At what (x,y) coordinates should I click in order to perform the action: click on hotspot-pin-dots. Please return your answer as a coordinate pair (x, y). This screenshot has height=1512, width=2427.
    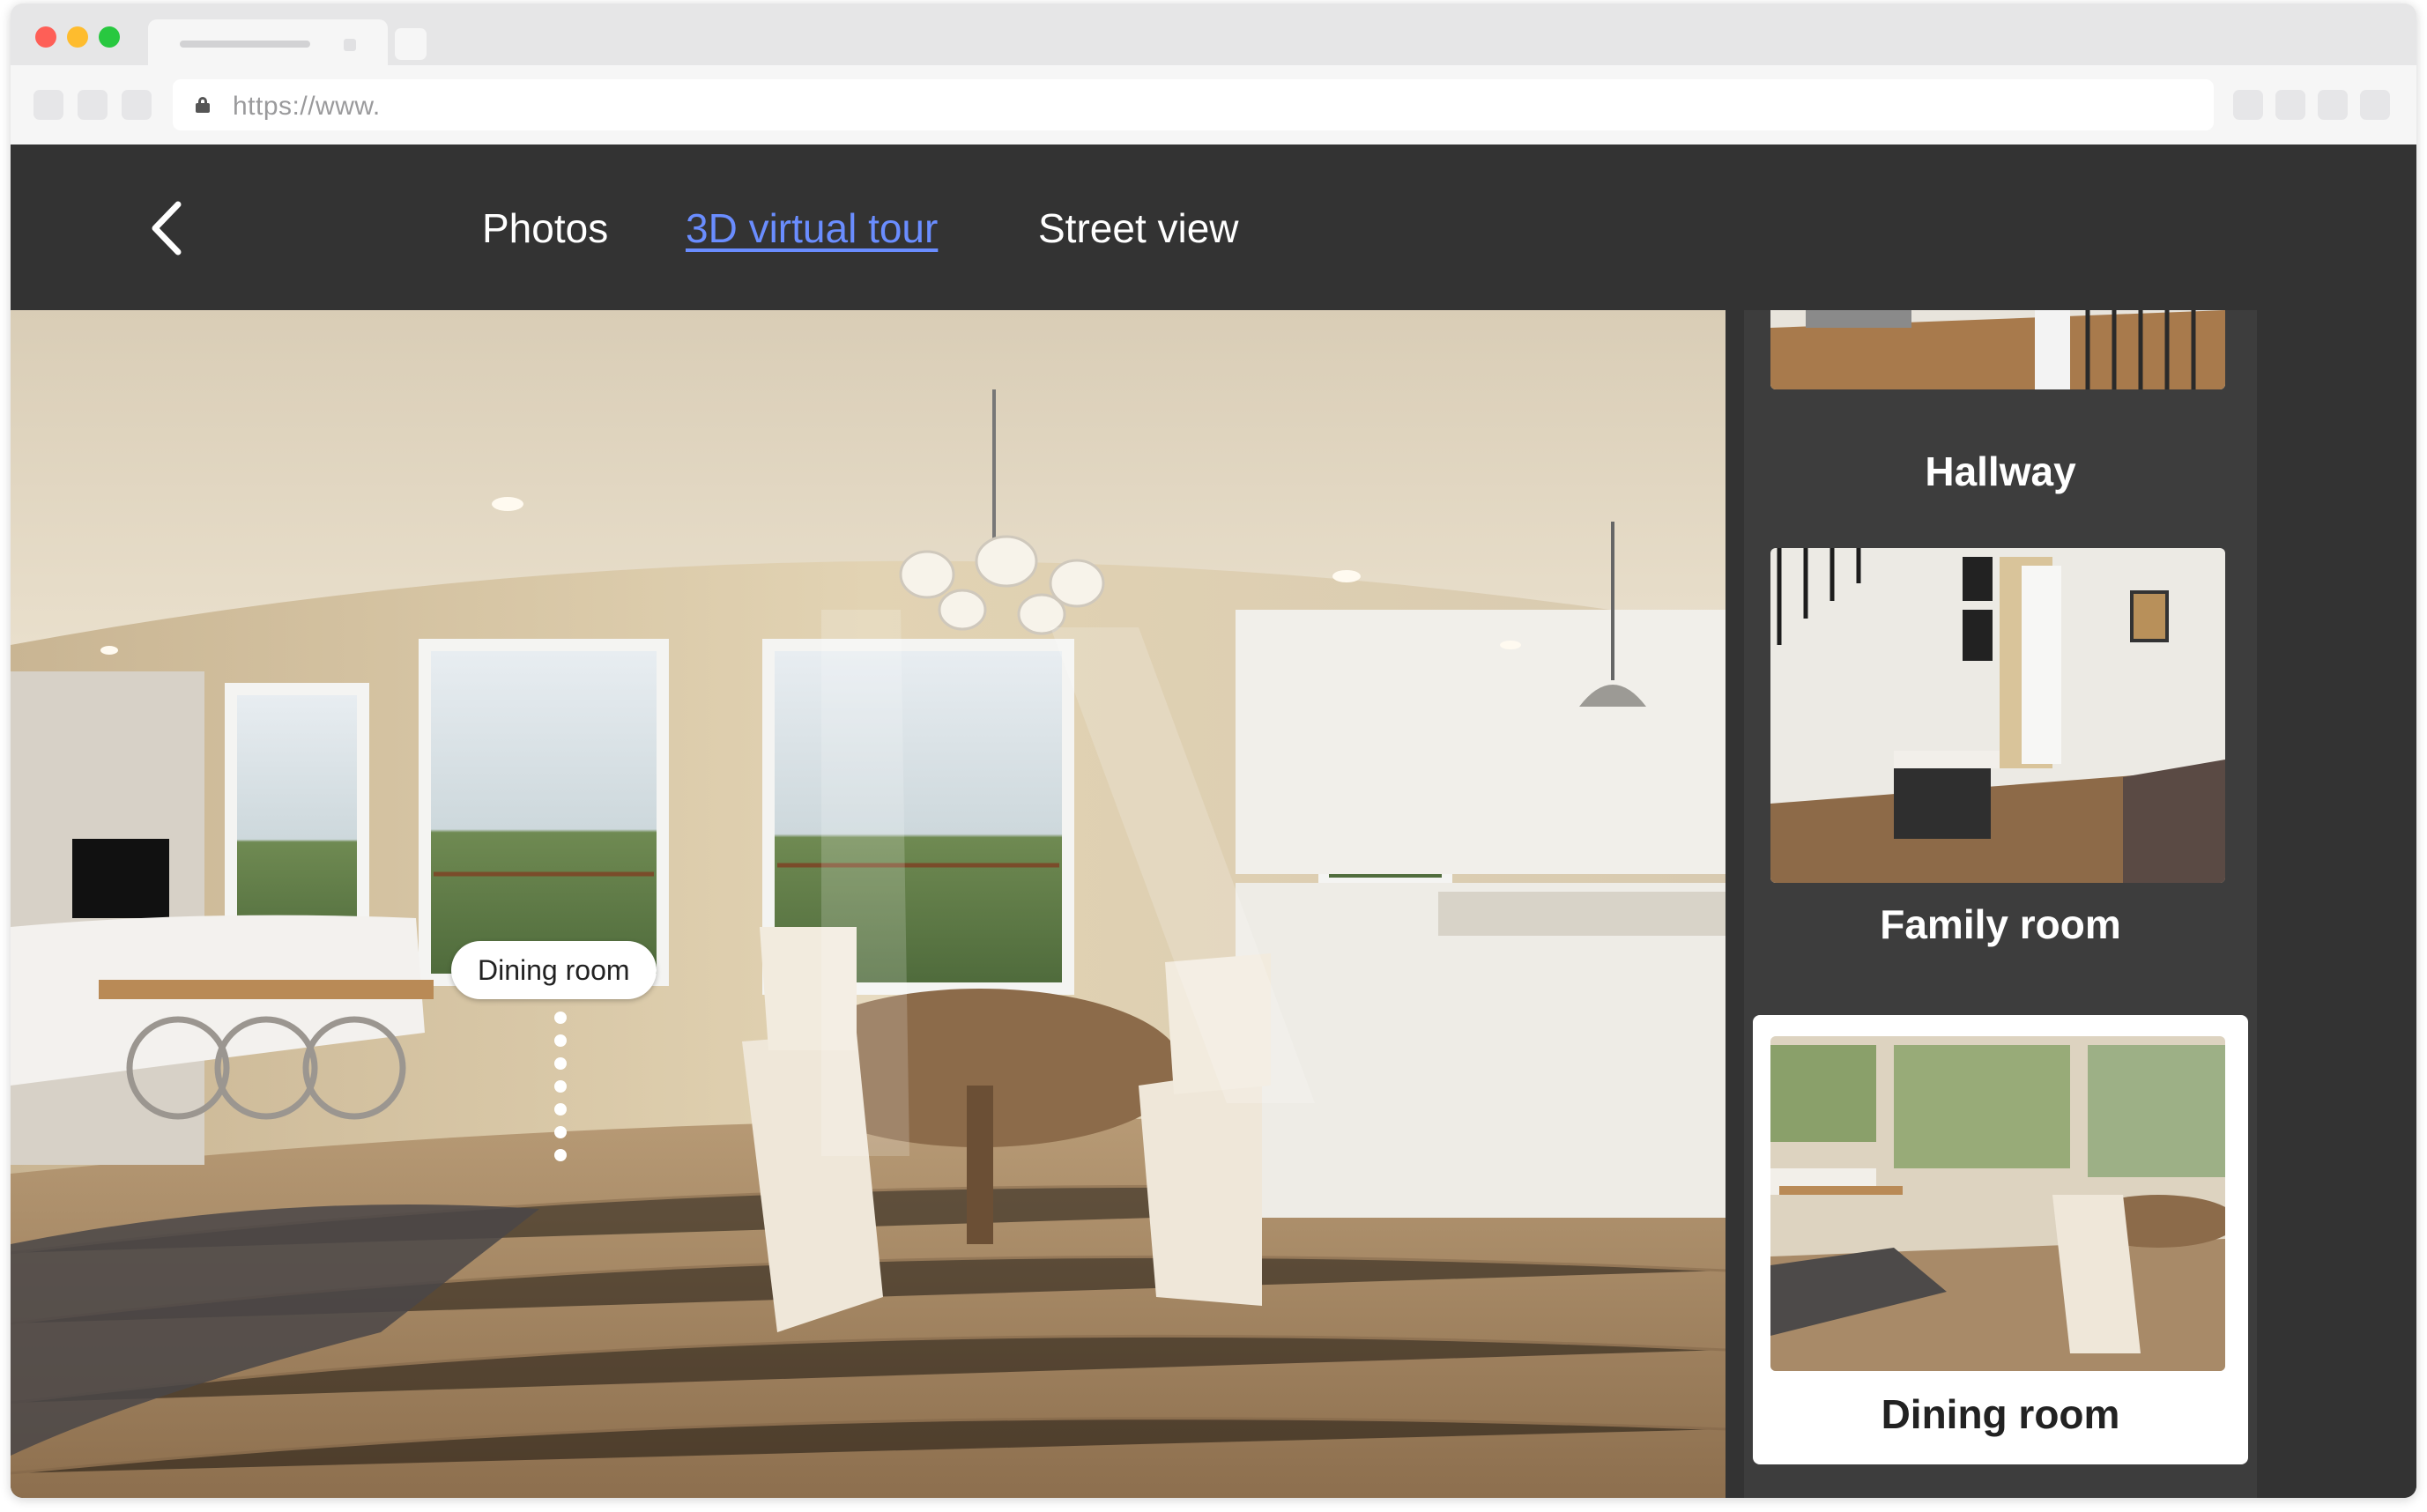
    Looking at the image, I should click on (561, 1086).